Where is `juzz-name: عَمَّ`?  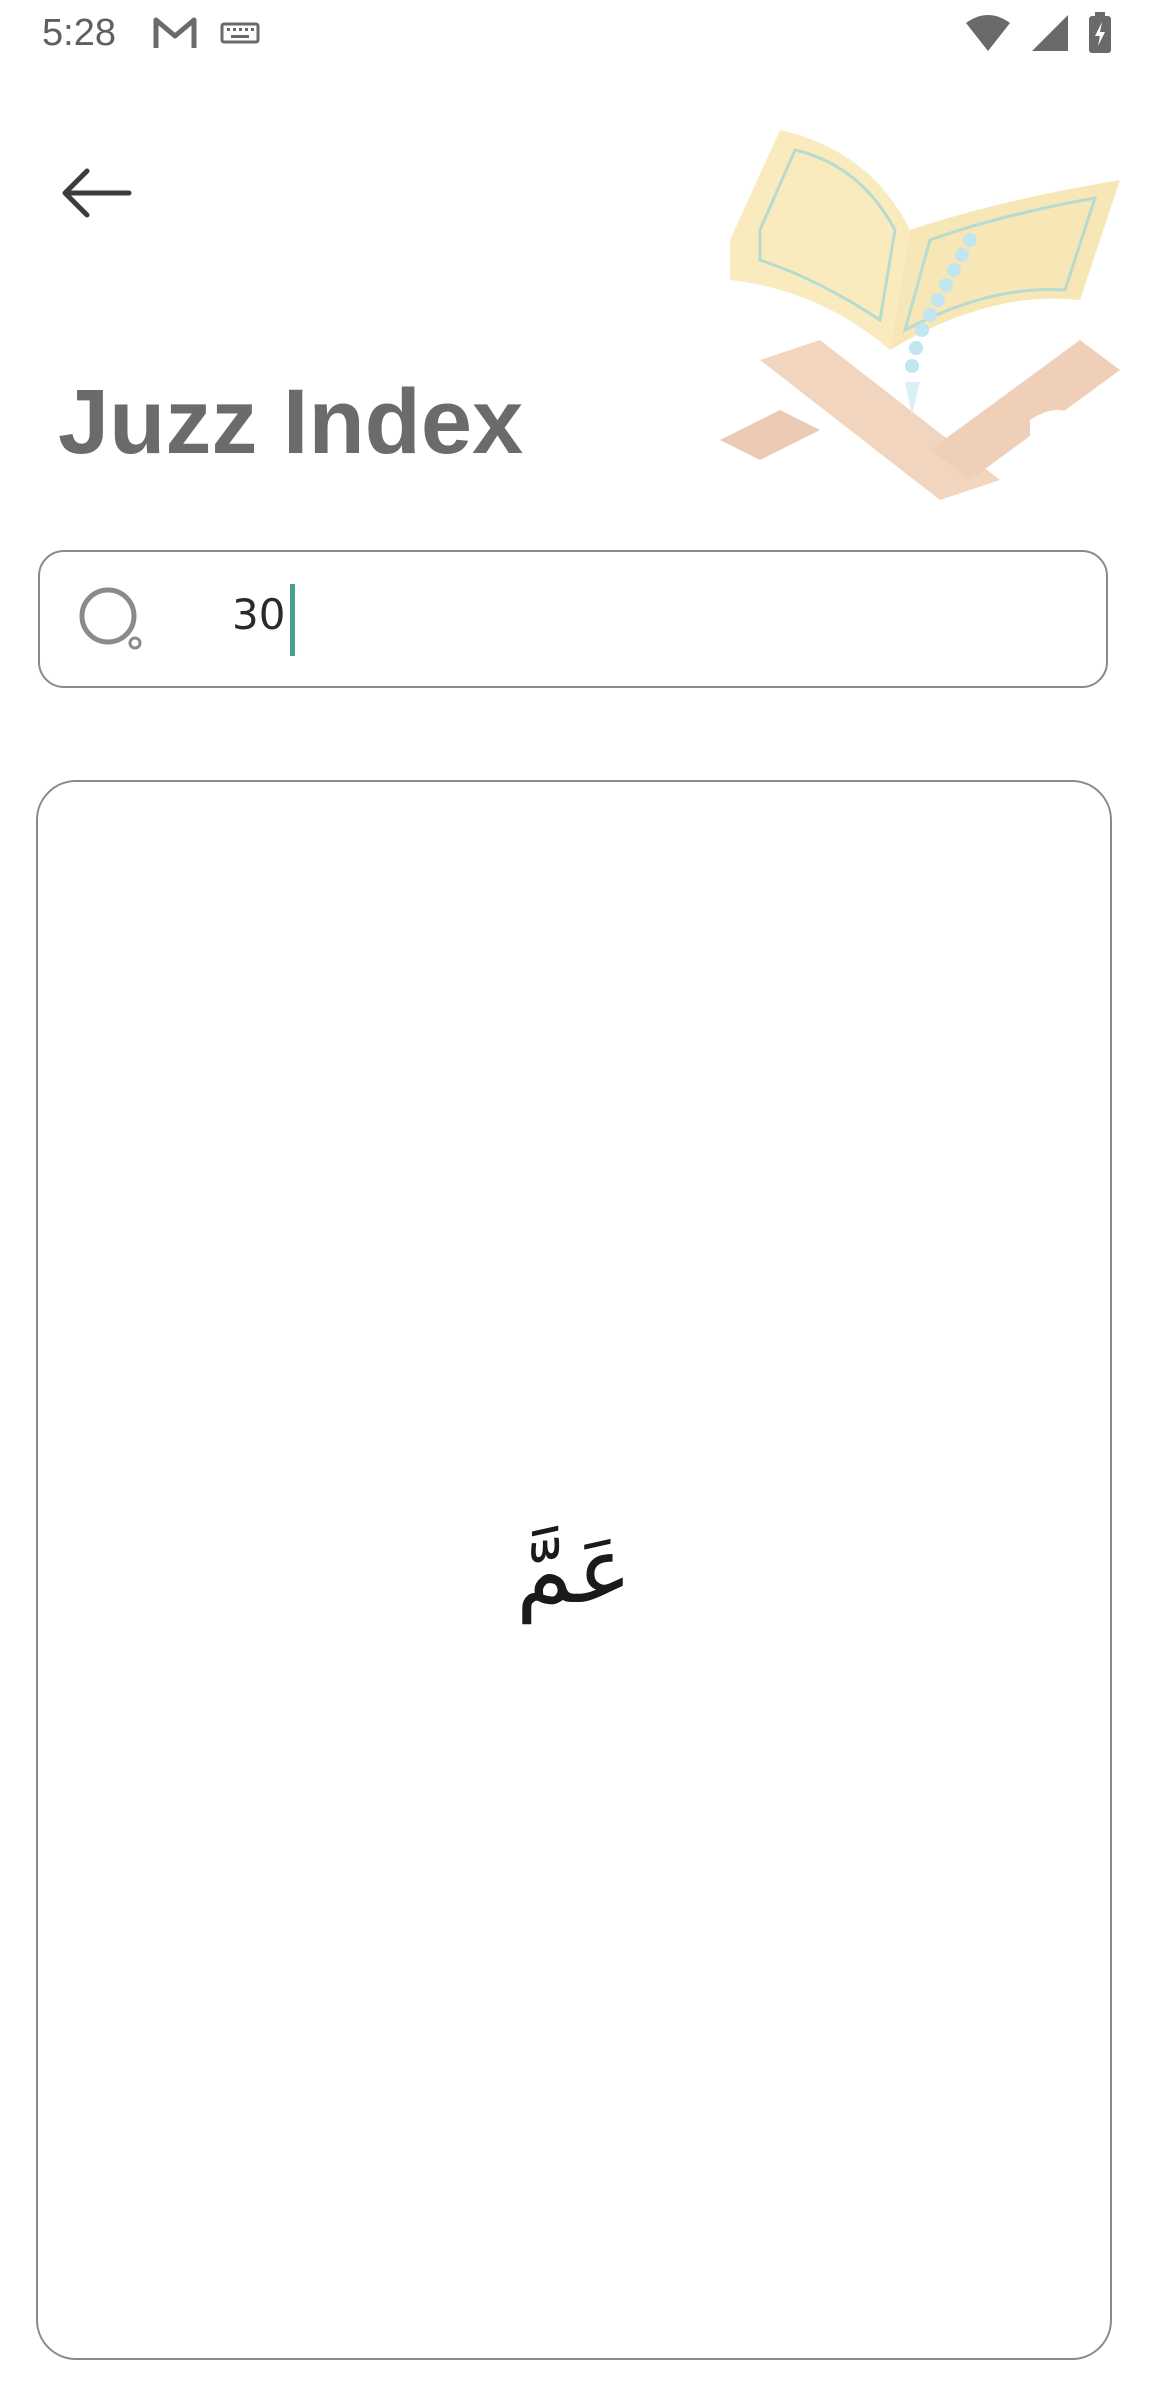
juzz-name: عَمَّ is located at coordinates (574, 1570).